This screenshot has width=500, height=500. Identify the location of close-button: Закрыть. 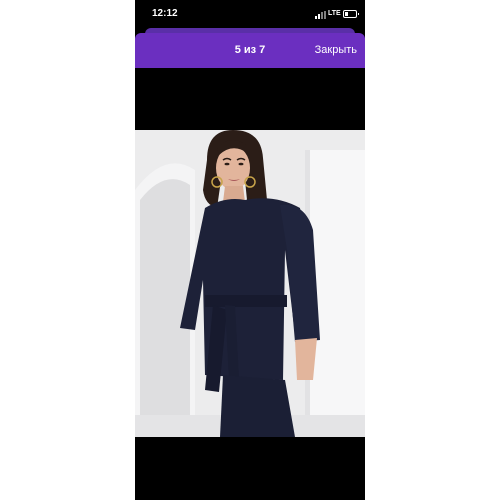
(336, 50).